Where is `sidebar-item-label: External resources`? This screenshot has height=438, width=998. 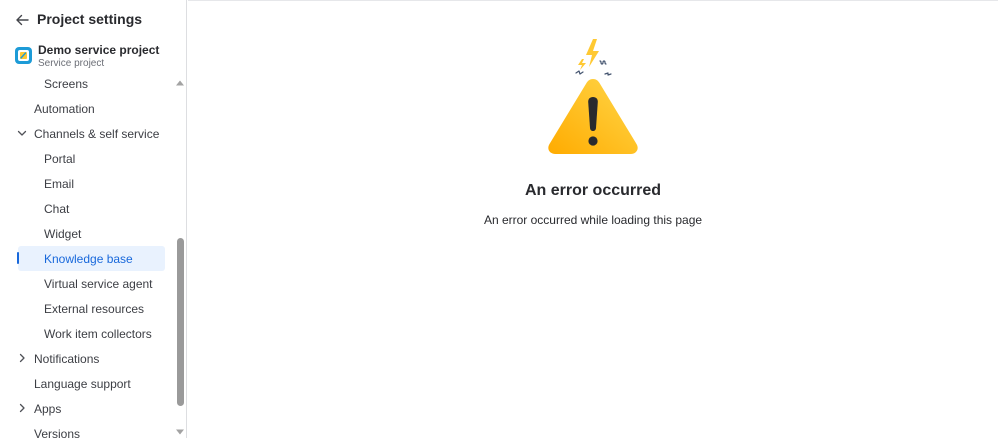
sidebar-item-label: External resources is located at coordinates (94, 308).